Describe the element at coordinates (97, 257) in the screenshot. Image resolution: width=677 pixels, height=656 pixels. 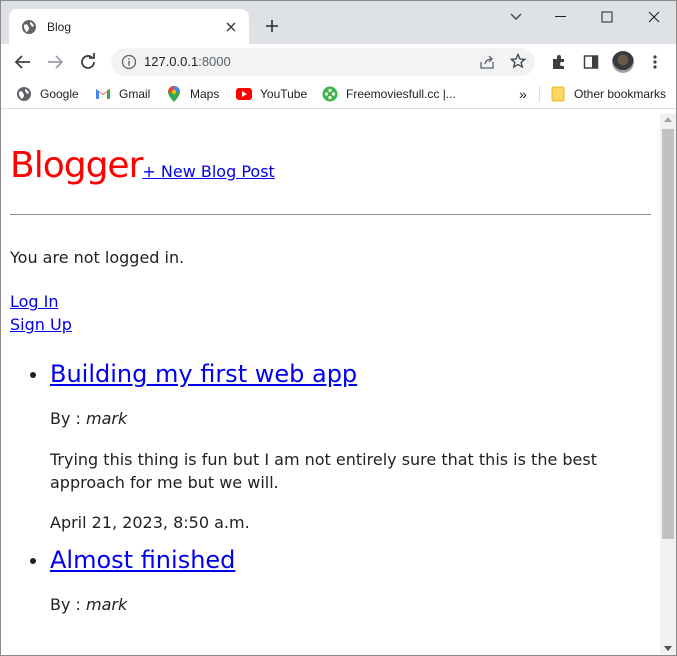
I see `login-status: You are not logged in.` at that location.